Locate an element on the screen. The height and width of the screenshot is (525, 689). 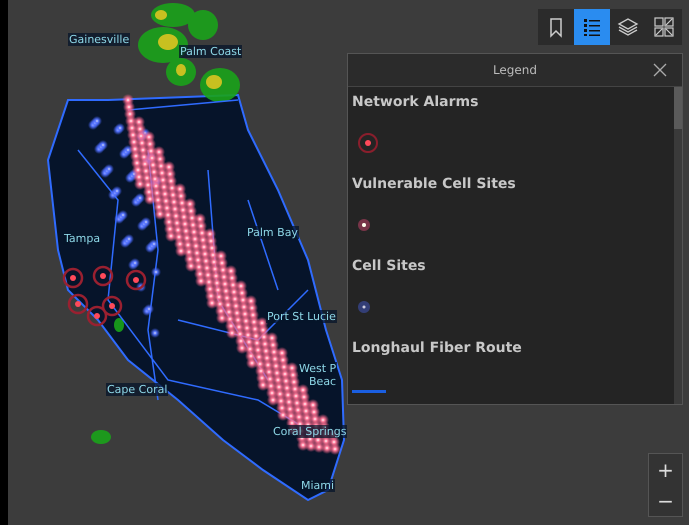
city-label: Coral Springs is located at coordinates (310, 431).